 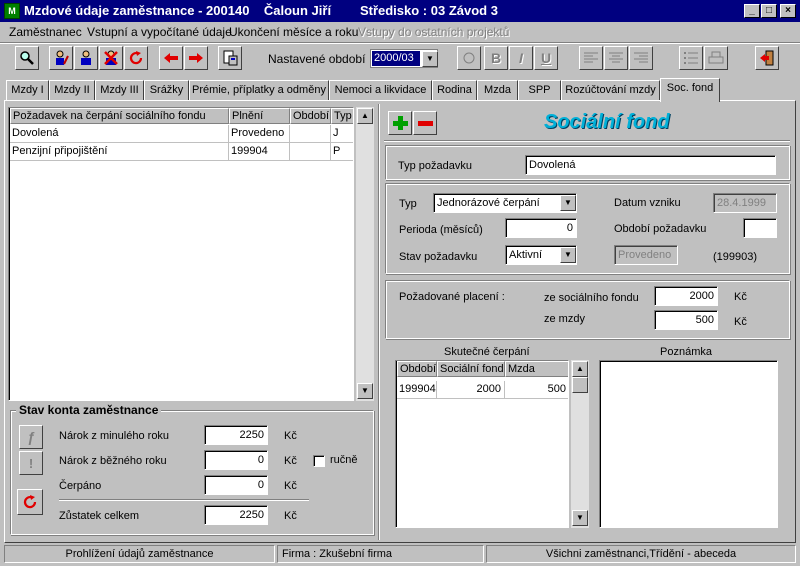 I want to click on align-center-icon, so click(x=616, y=57).